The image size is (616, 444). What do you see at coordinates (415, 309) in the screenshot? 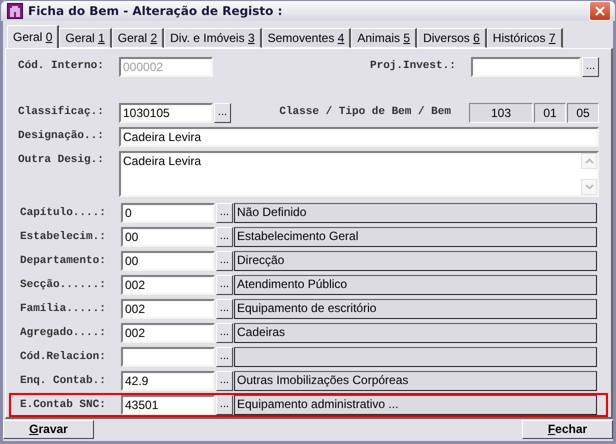
I see `description-field: Equipamento de escritório` at bounding box center [415, 309].